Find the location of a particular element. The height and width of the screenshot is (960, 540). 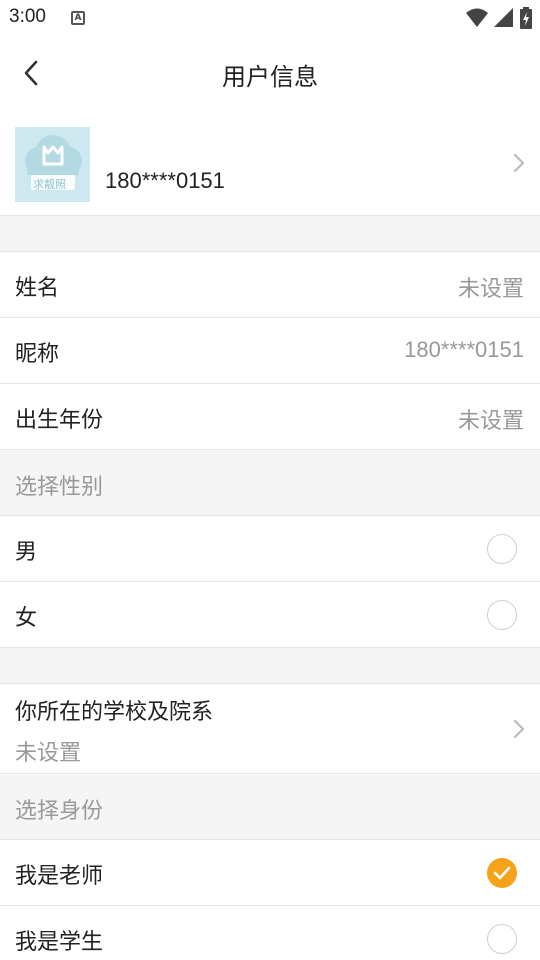

gender-option-label: 男 is located at coordinates (26, 552).